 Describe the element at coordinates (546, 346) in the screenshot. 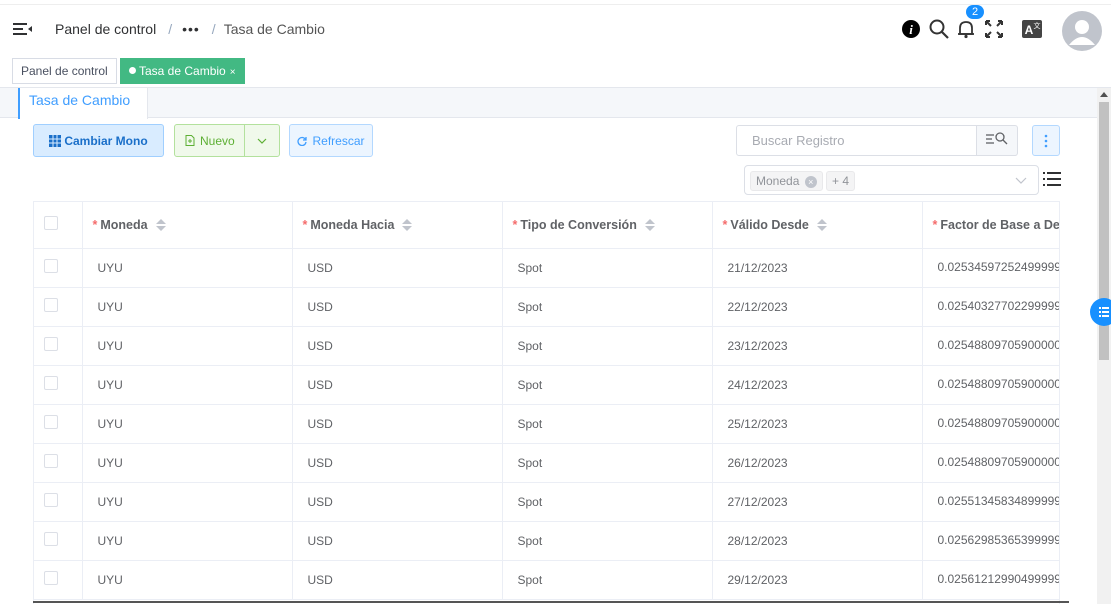

I see `table-row: UYU USD Spot 23/12/2023 0.025488097059000000` at that location.